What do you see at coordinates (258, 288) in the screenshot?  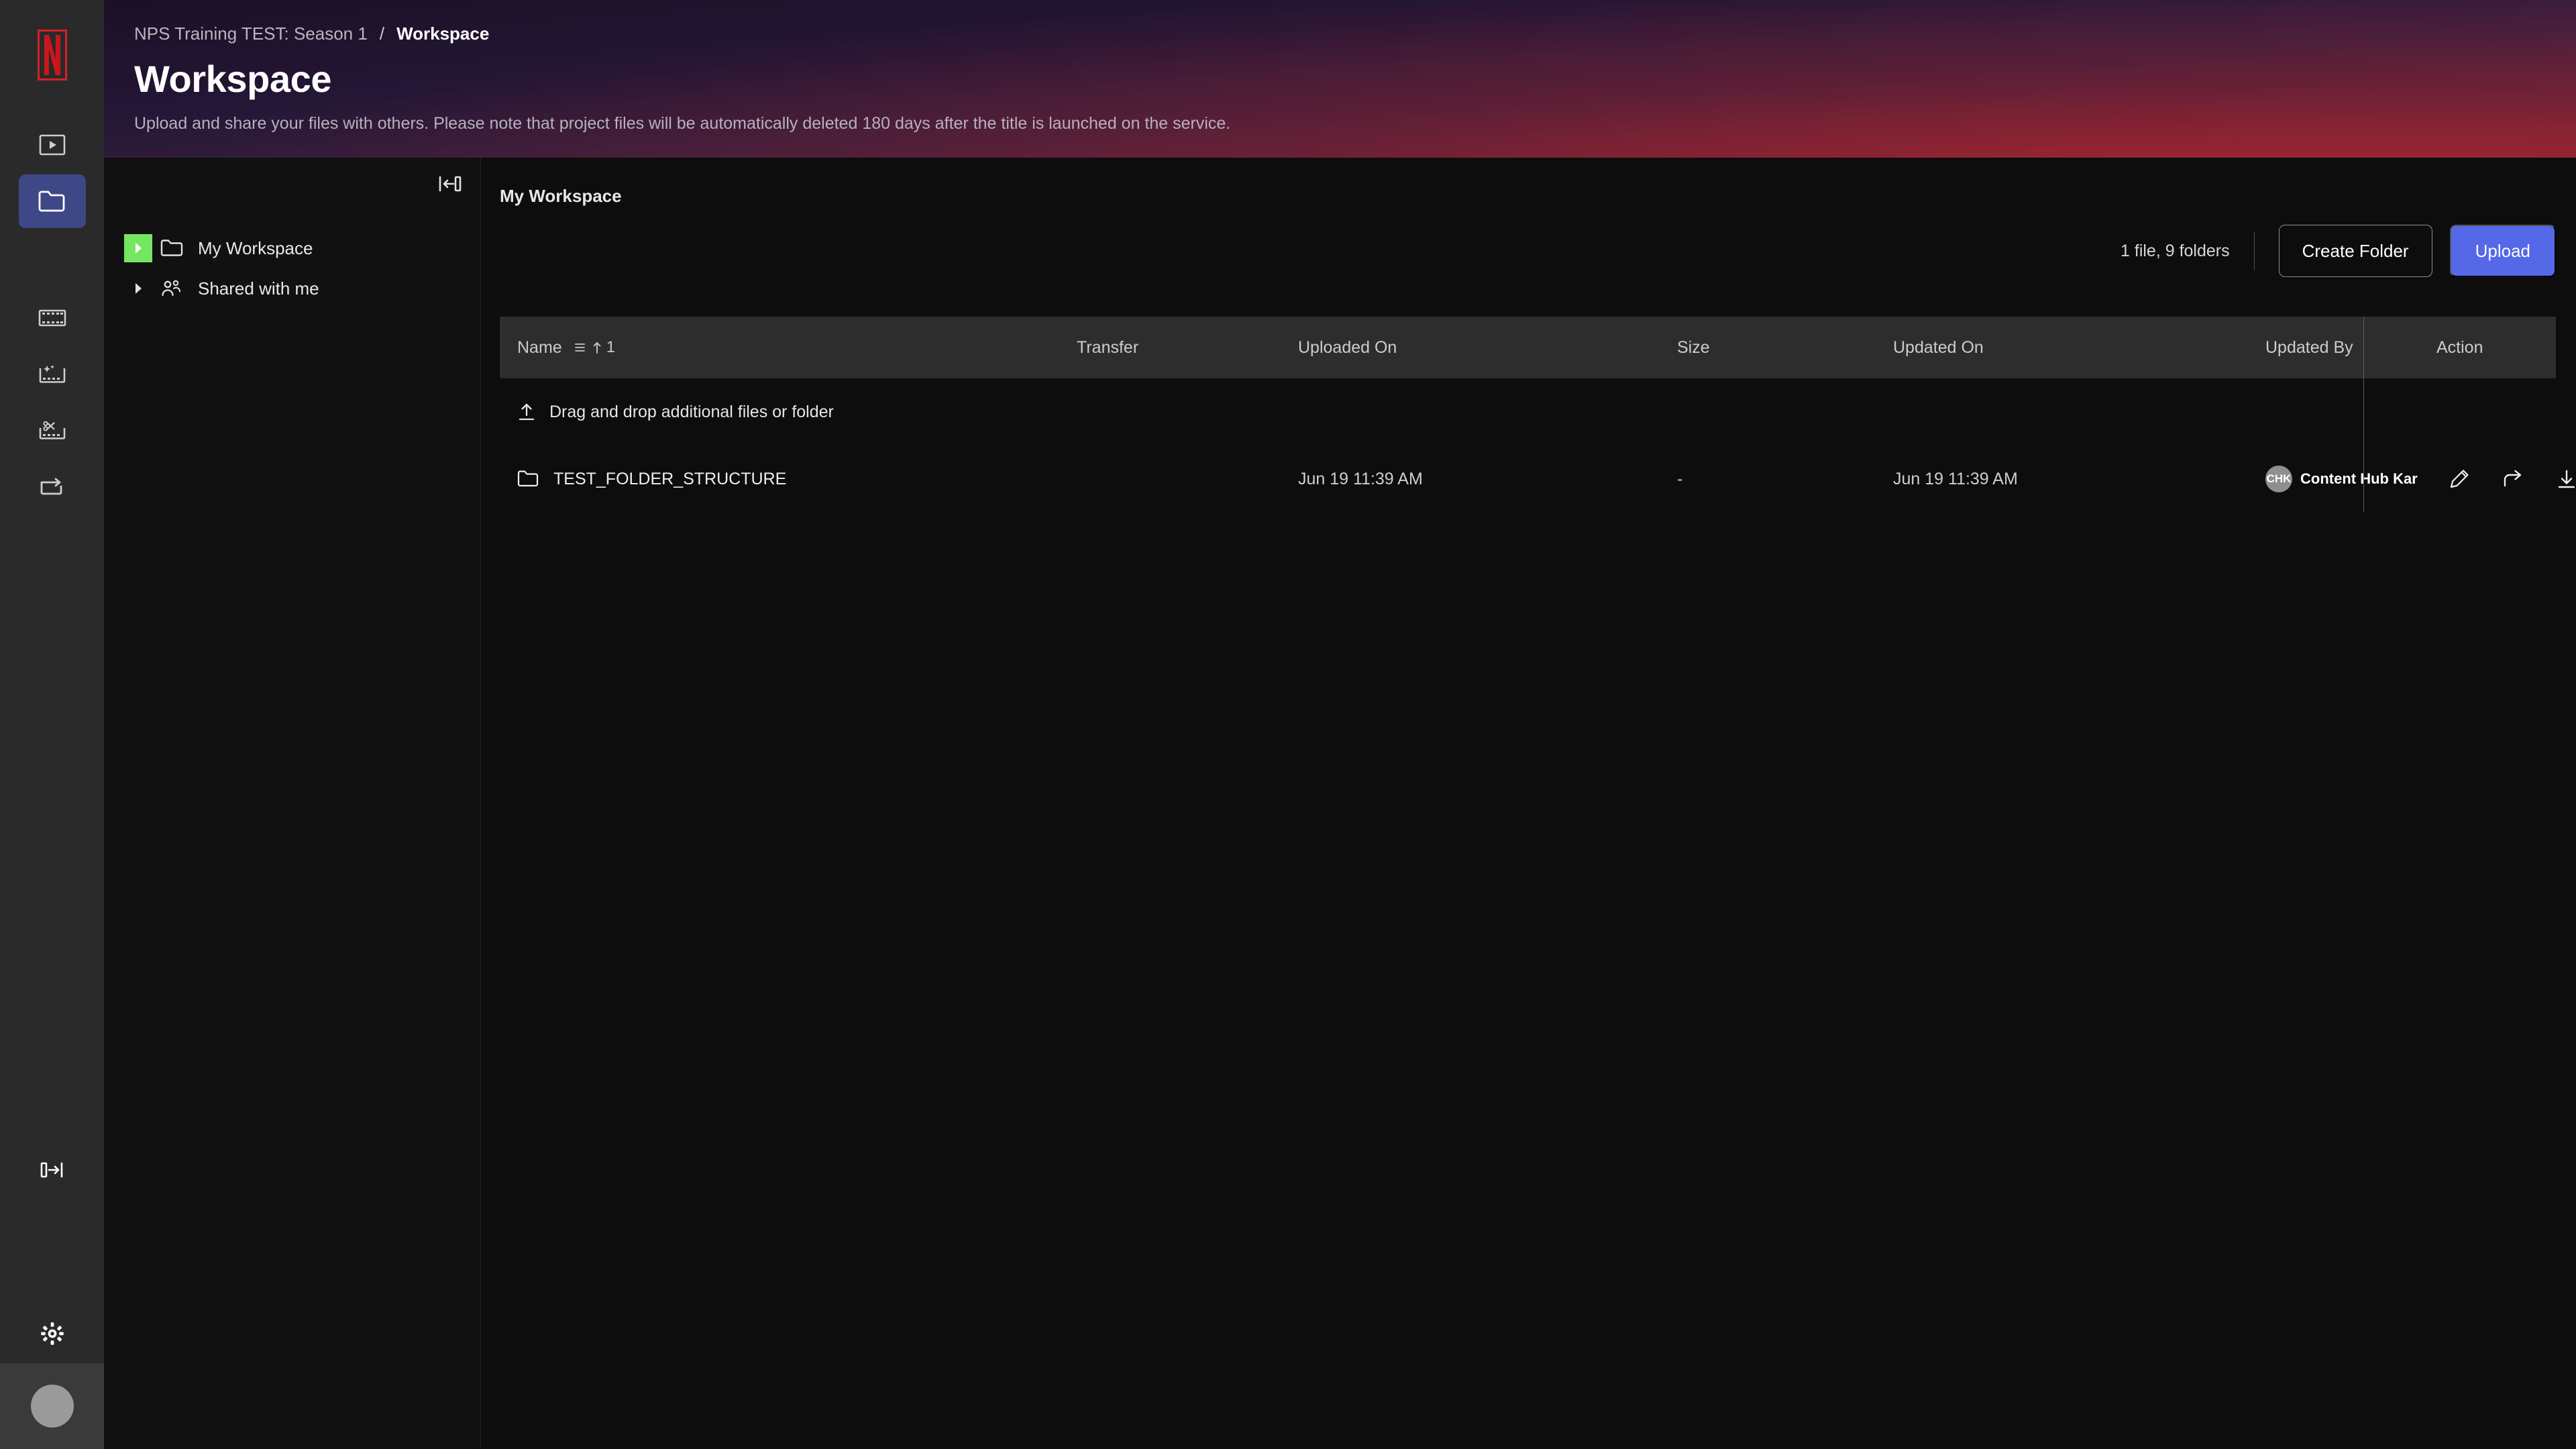 I see `tree-item-label: Shared with me` at bounding box center [258, 288].